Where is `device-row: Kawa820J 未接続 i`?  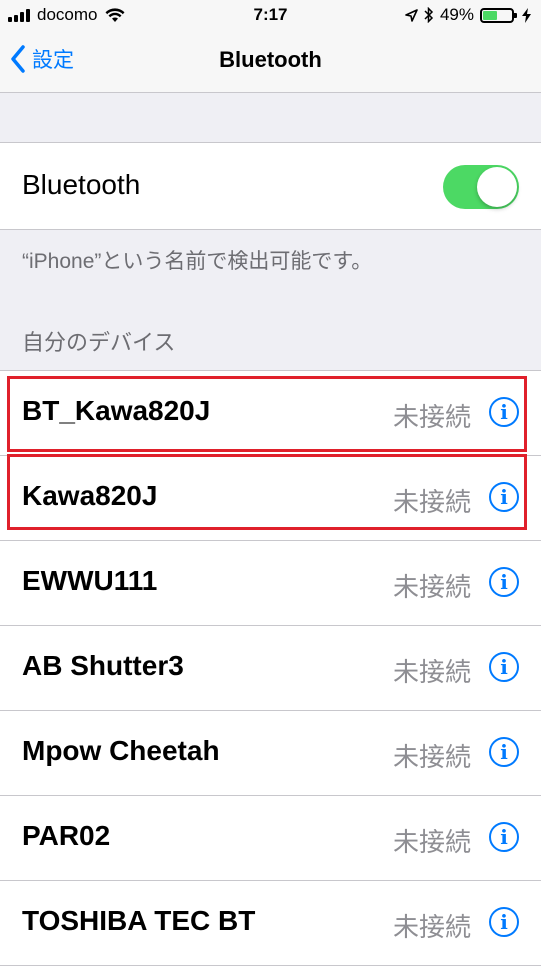
device-row: Kawa820J 未接続 i is located at coordinates (270, 498).